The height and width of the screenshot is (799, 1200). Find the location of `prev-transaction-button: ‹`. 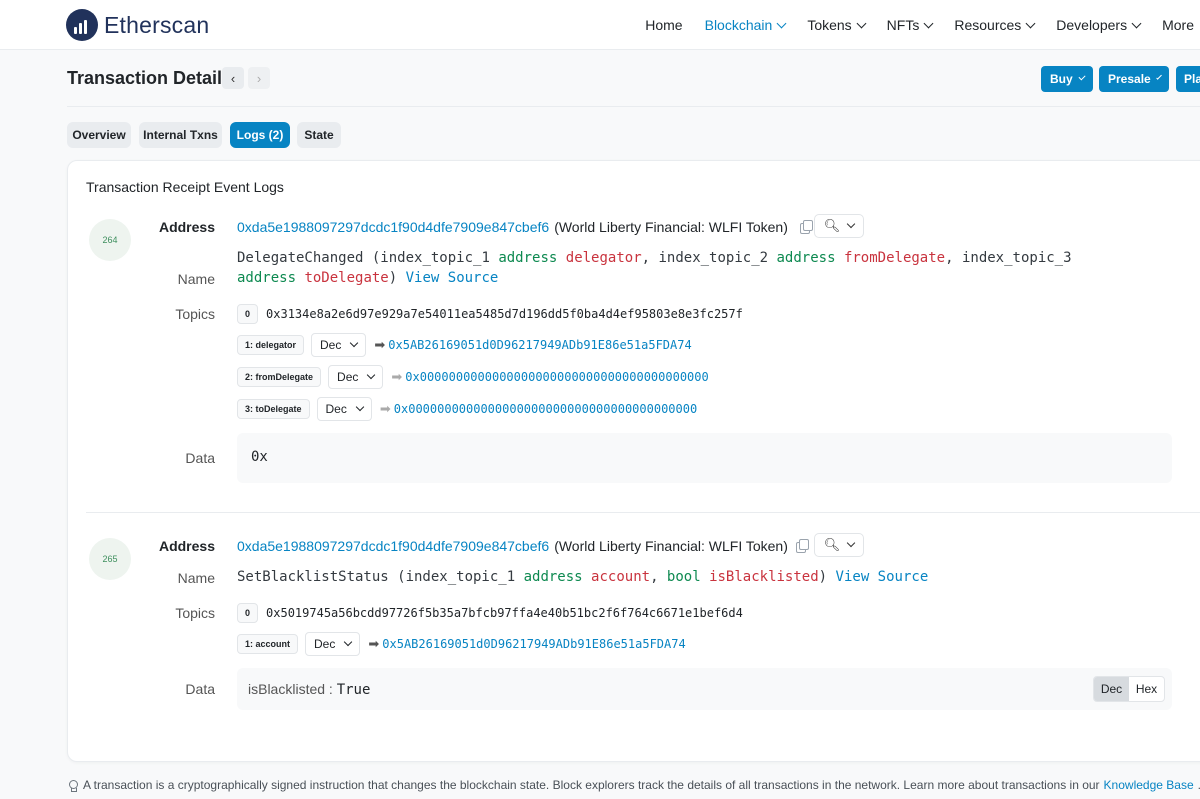

prev-transaction-button: ‹ is located at coordinates (233, 78).